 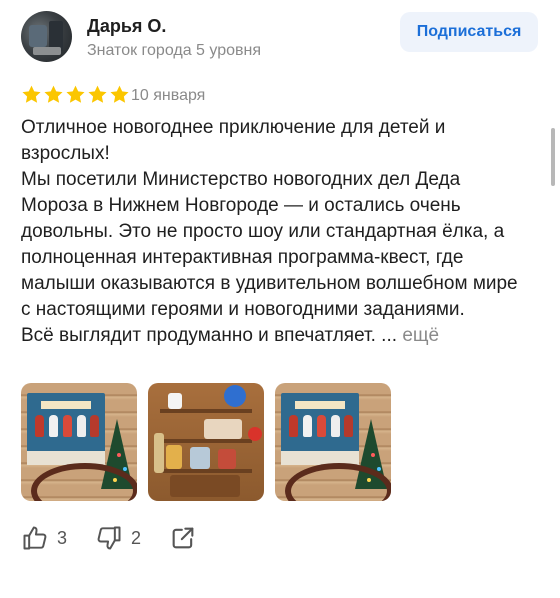 I want to click on share-icon, so click(x=183, y=538).